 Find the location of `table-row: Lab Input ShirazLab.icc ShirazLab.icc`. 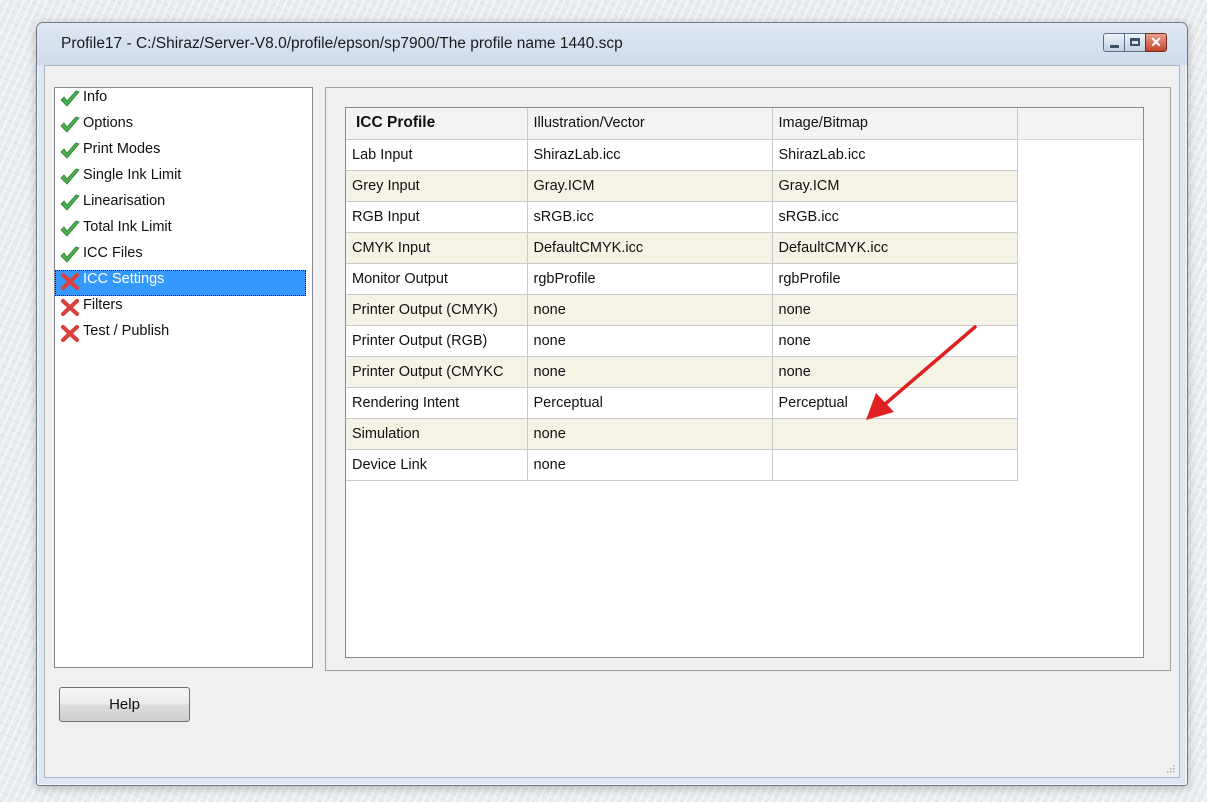

table-row: Lab Input ShirazLab.icc ShirazLab.icc is located at coordinates (682, 154).